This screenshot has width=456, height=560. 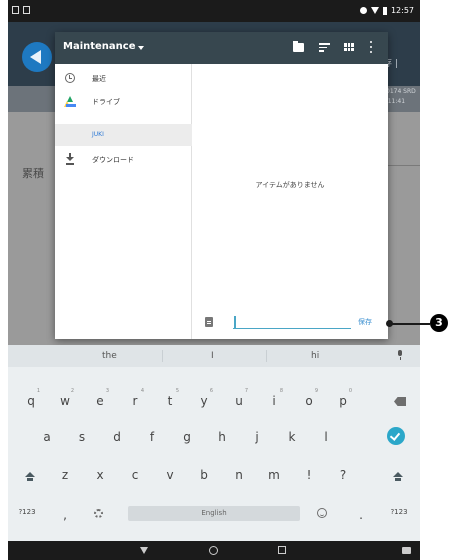 What do you see at coordinates (400, 401) in the screenshot?
I see `backspace-icon` at bounding box center [400, 401].